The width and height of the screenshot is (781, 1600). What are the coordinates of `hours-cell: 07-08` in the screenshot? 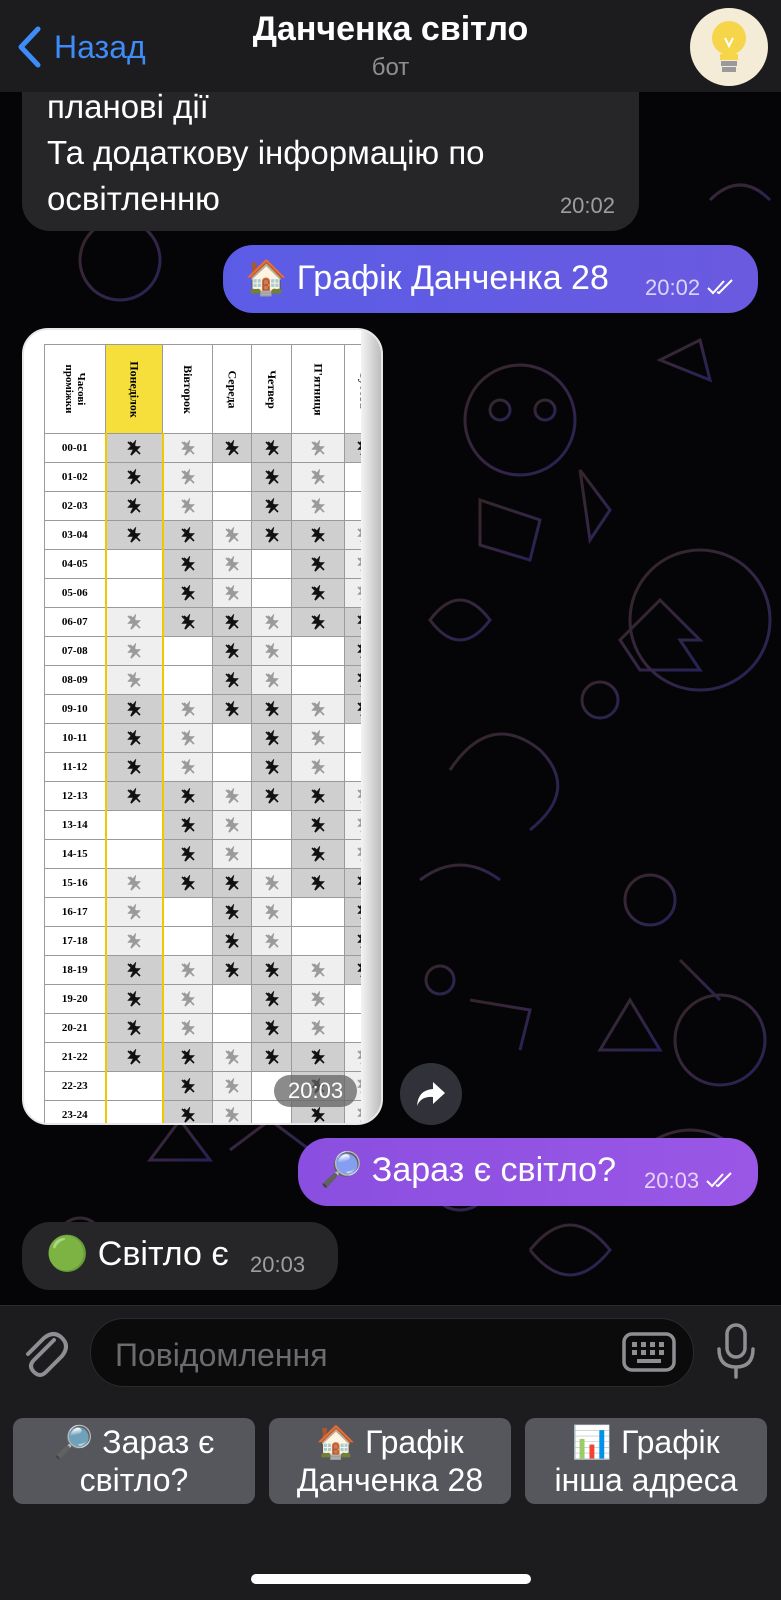 It's located at (75, 651).